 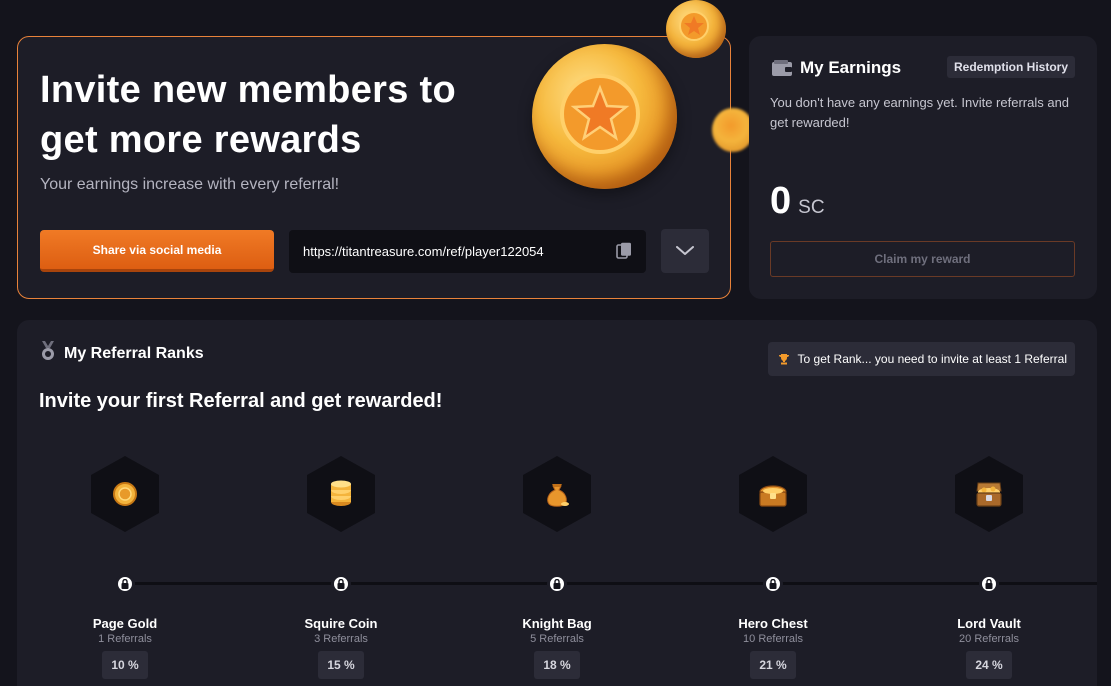 I want to click on coin-stack-icon, so click(x=341, y=493).